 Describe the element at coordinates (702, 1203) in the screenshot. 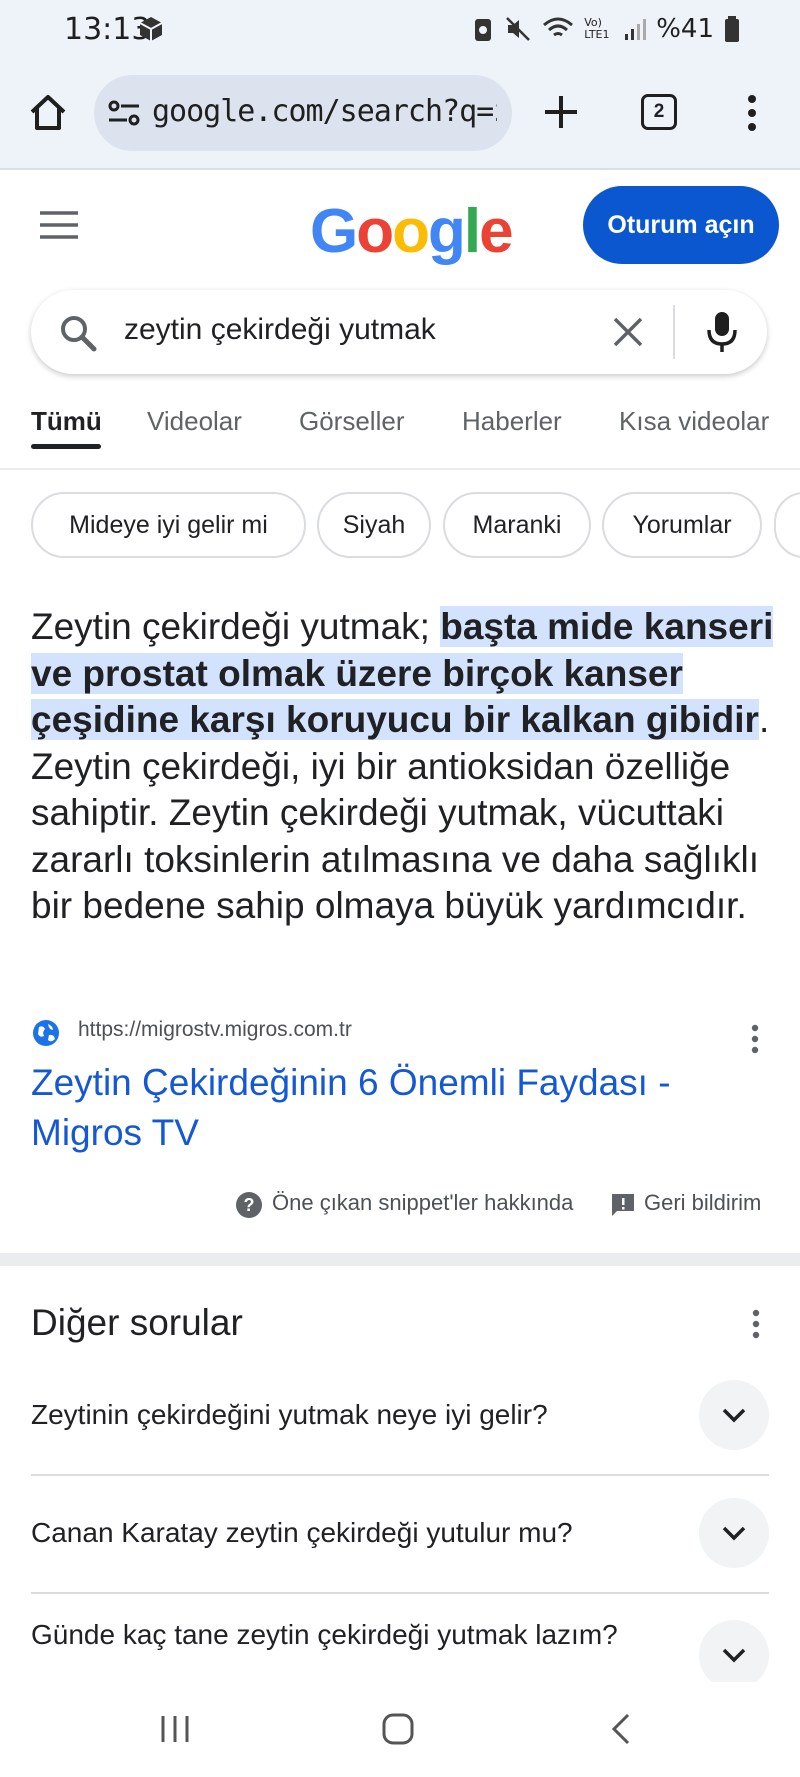

I see `feedback-link: Geri bildirim` at that location.